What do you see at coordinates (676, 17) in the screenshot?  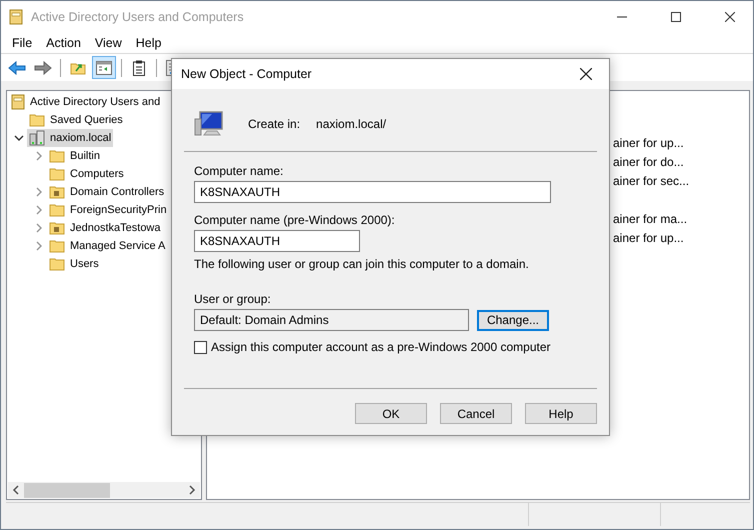 I see `maximize-icon` at bounding box center [676, 17].